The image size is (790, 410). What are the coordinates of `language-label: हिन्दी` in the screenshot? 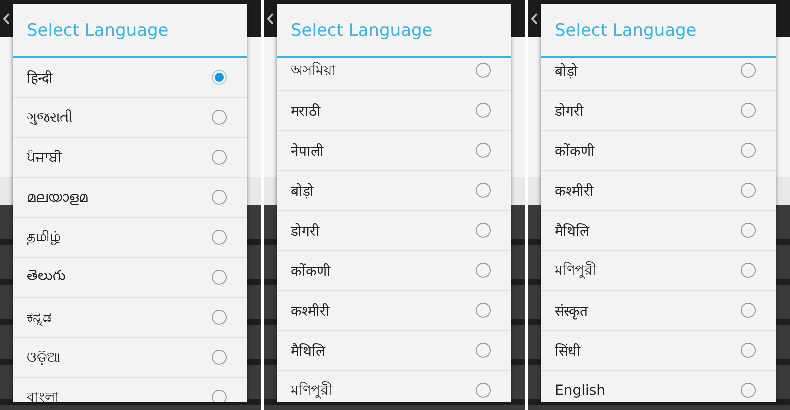 It's located at (40, 78).